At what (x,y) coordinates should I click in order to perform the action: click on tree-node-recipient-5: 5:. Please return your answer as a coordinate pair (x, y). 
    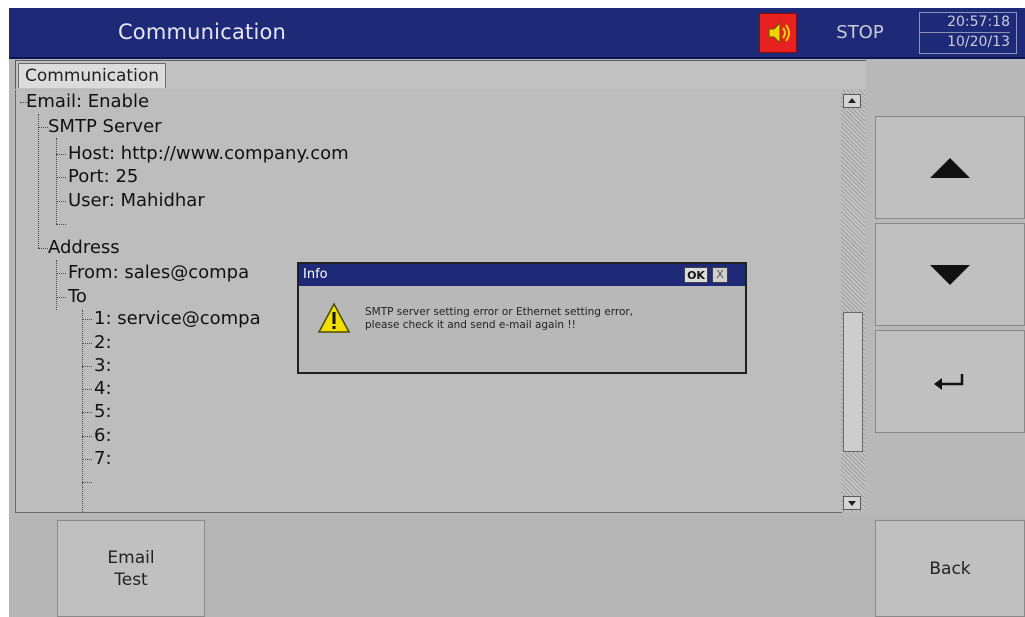
    Looking at the image, I should click on (102, 412).